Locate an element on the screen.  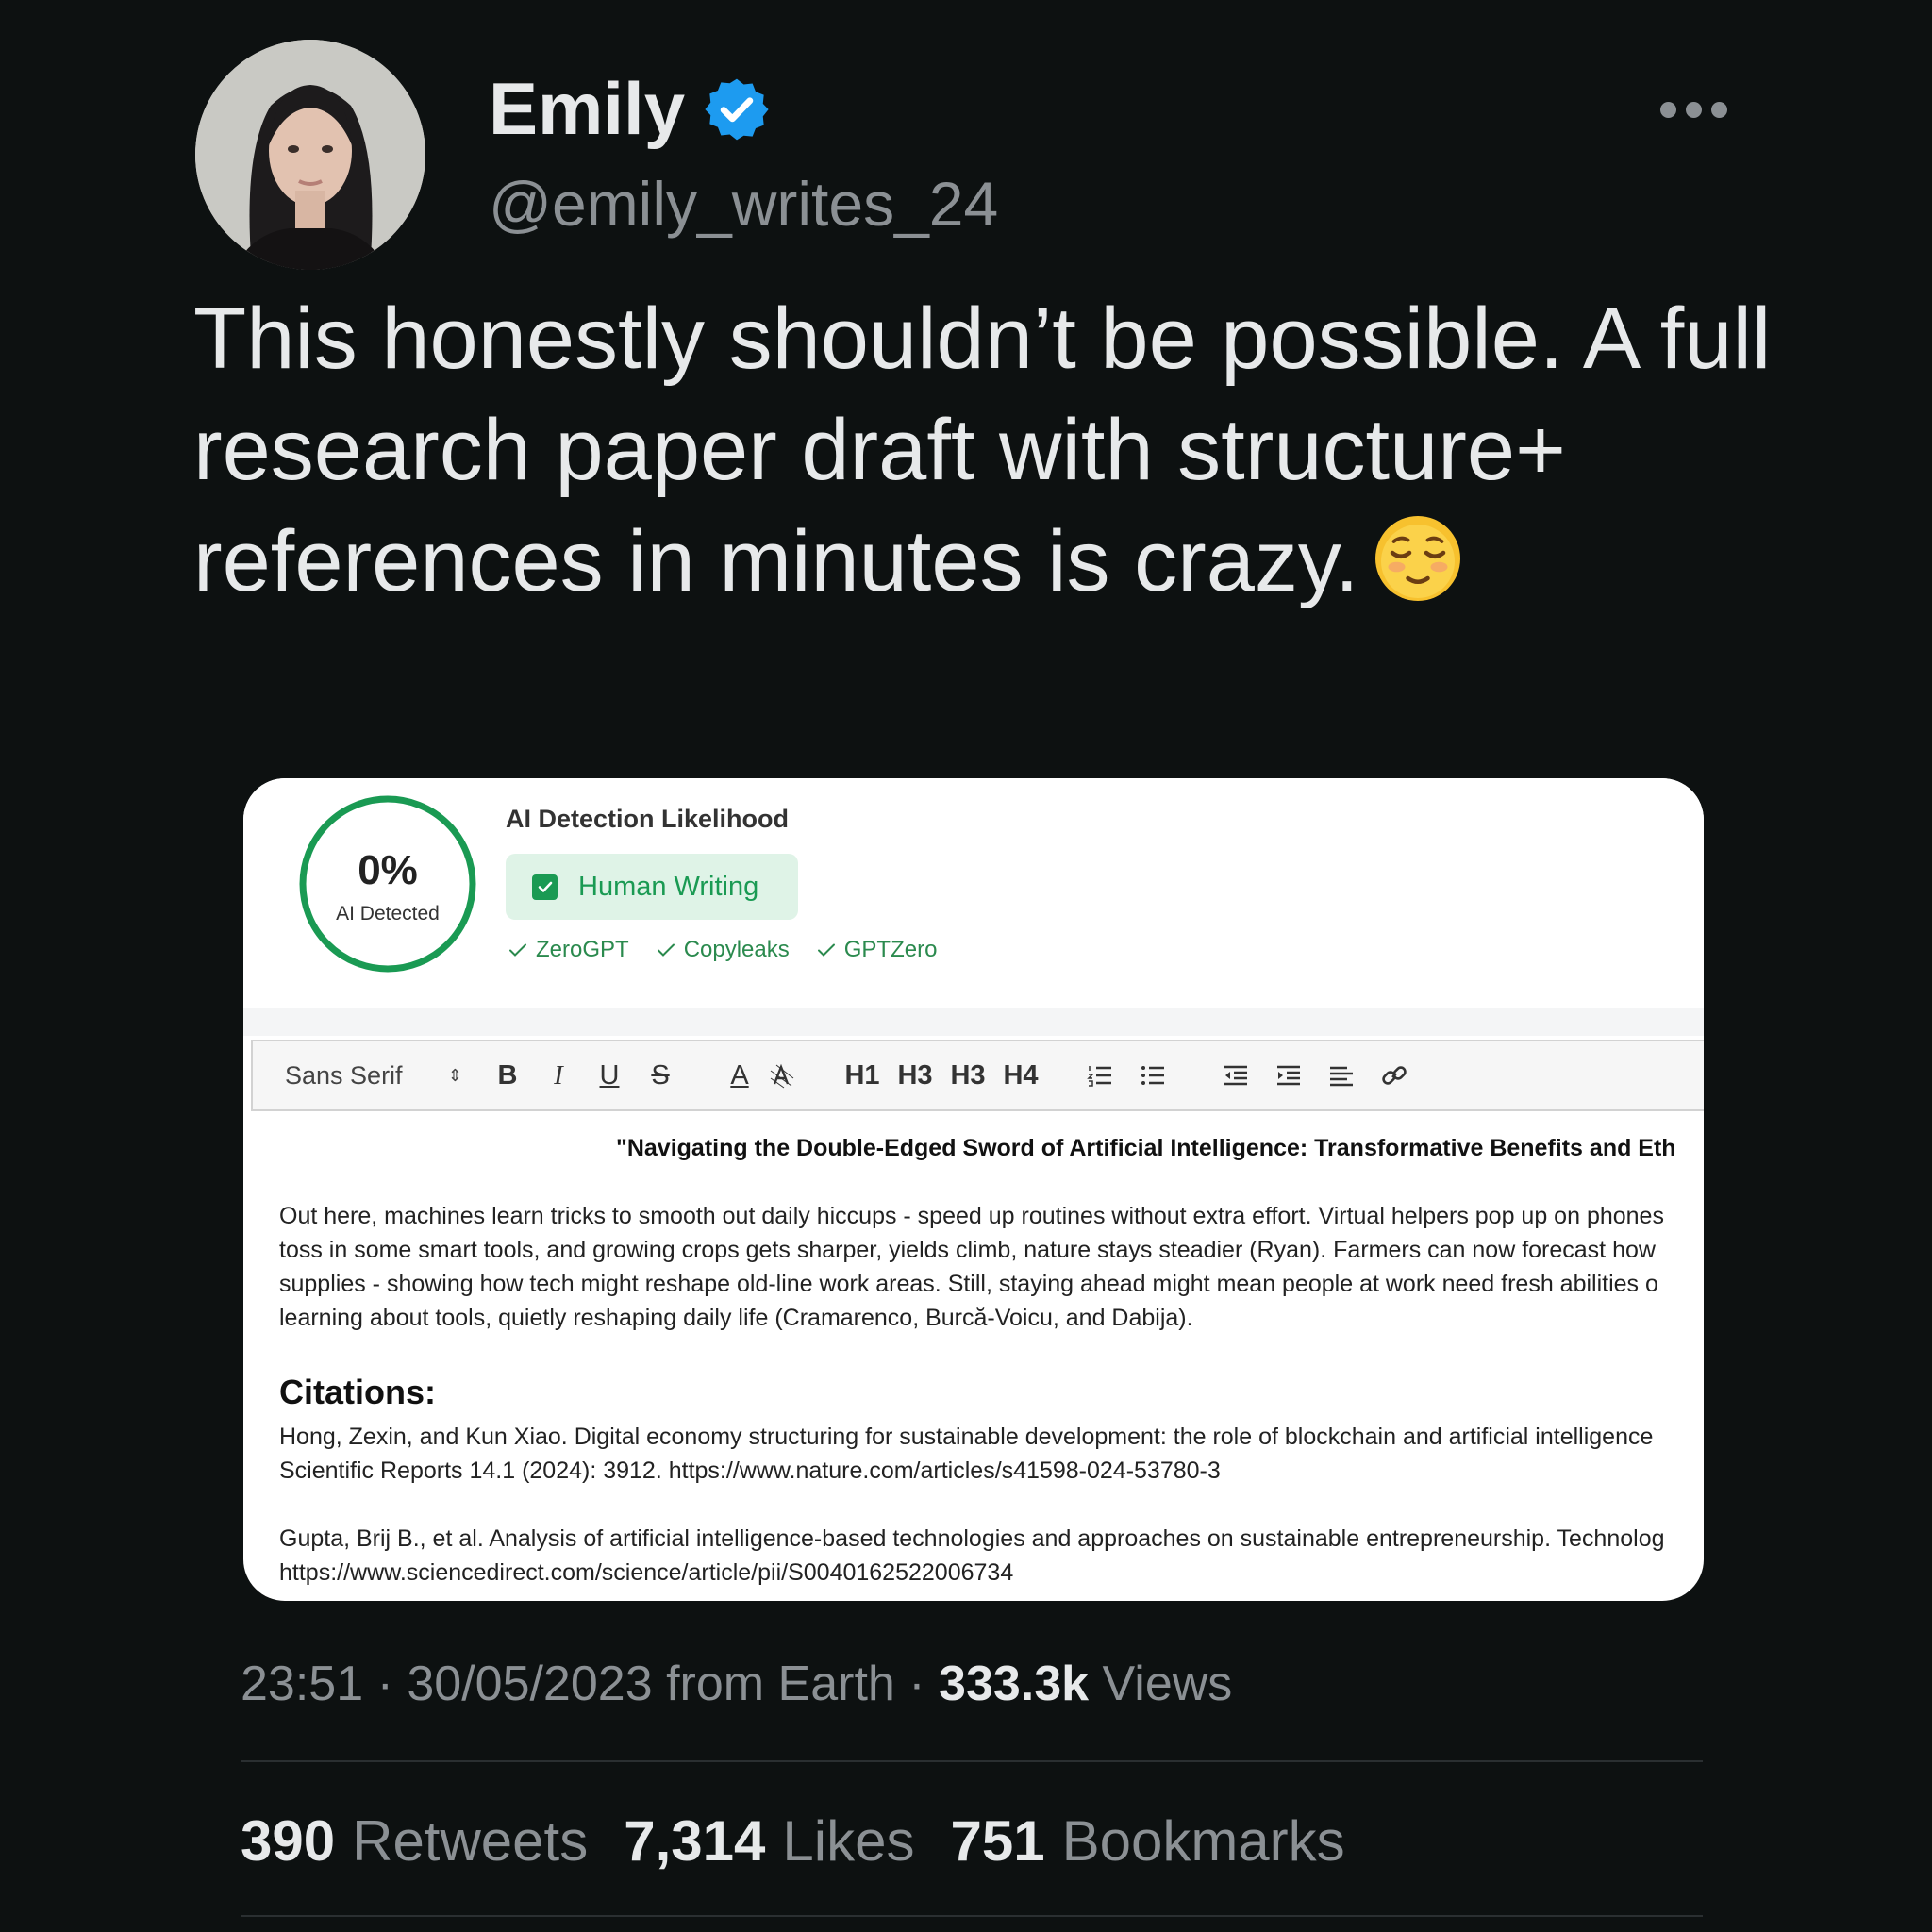
link-button is located at coordinates (1395, 1076).